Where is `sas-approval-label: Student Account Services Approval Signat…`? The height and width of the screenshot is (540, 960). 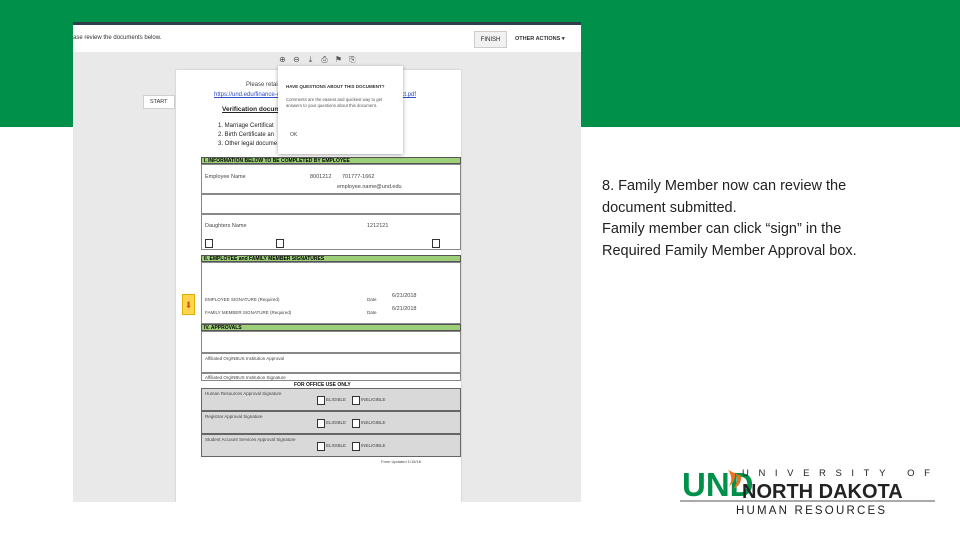 sas-approval-label: Student Account Services Approval Signat… is located at coordinates (250, 439).